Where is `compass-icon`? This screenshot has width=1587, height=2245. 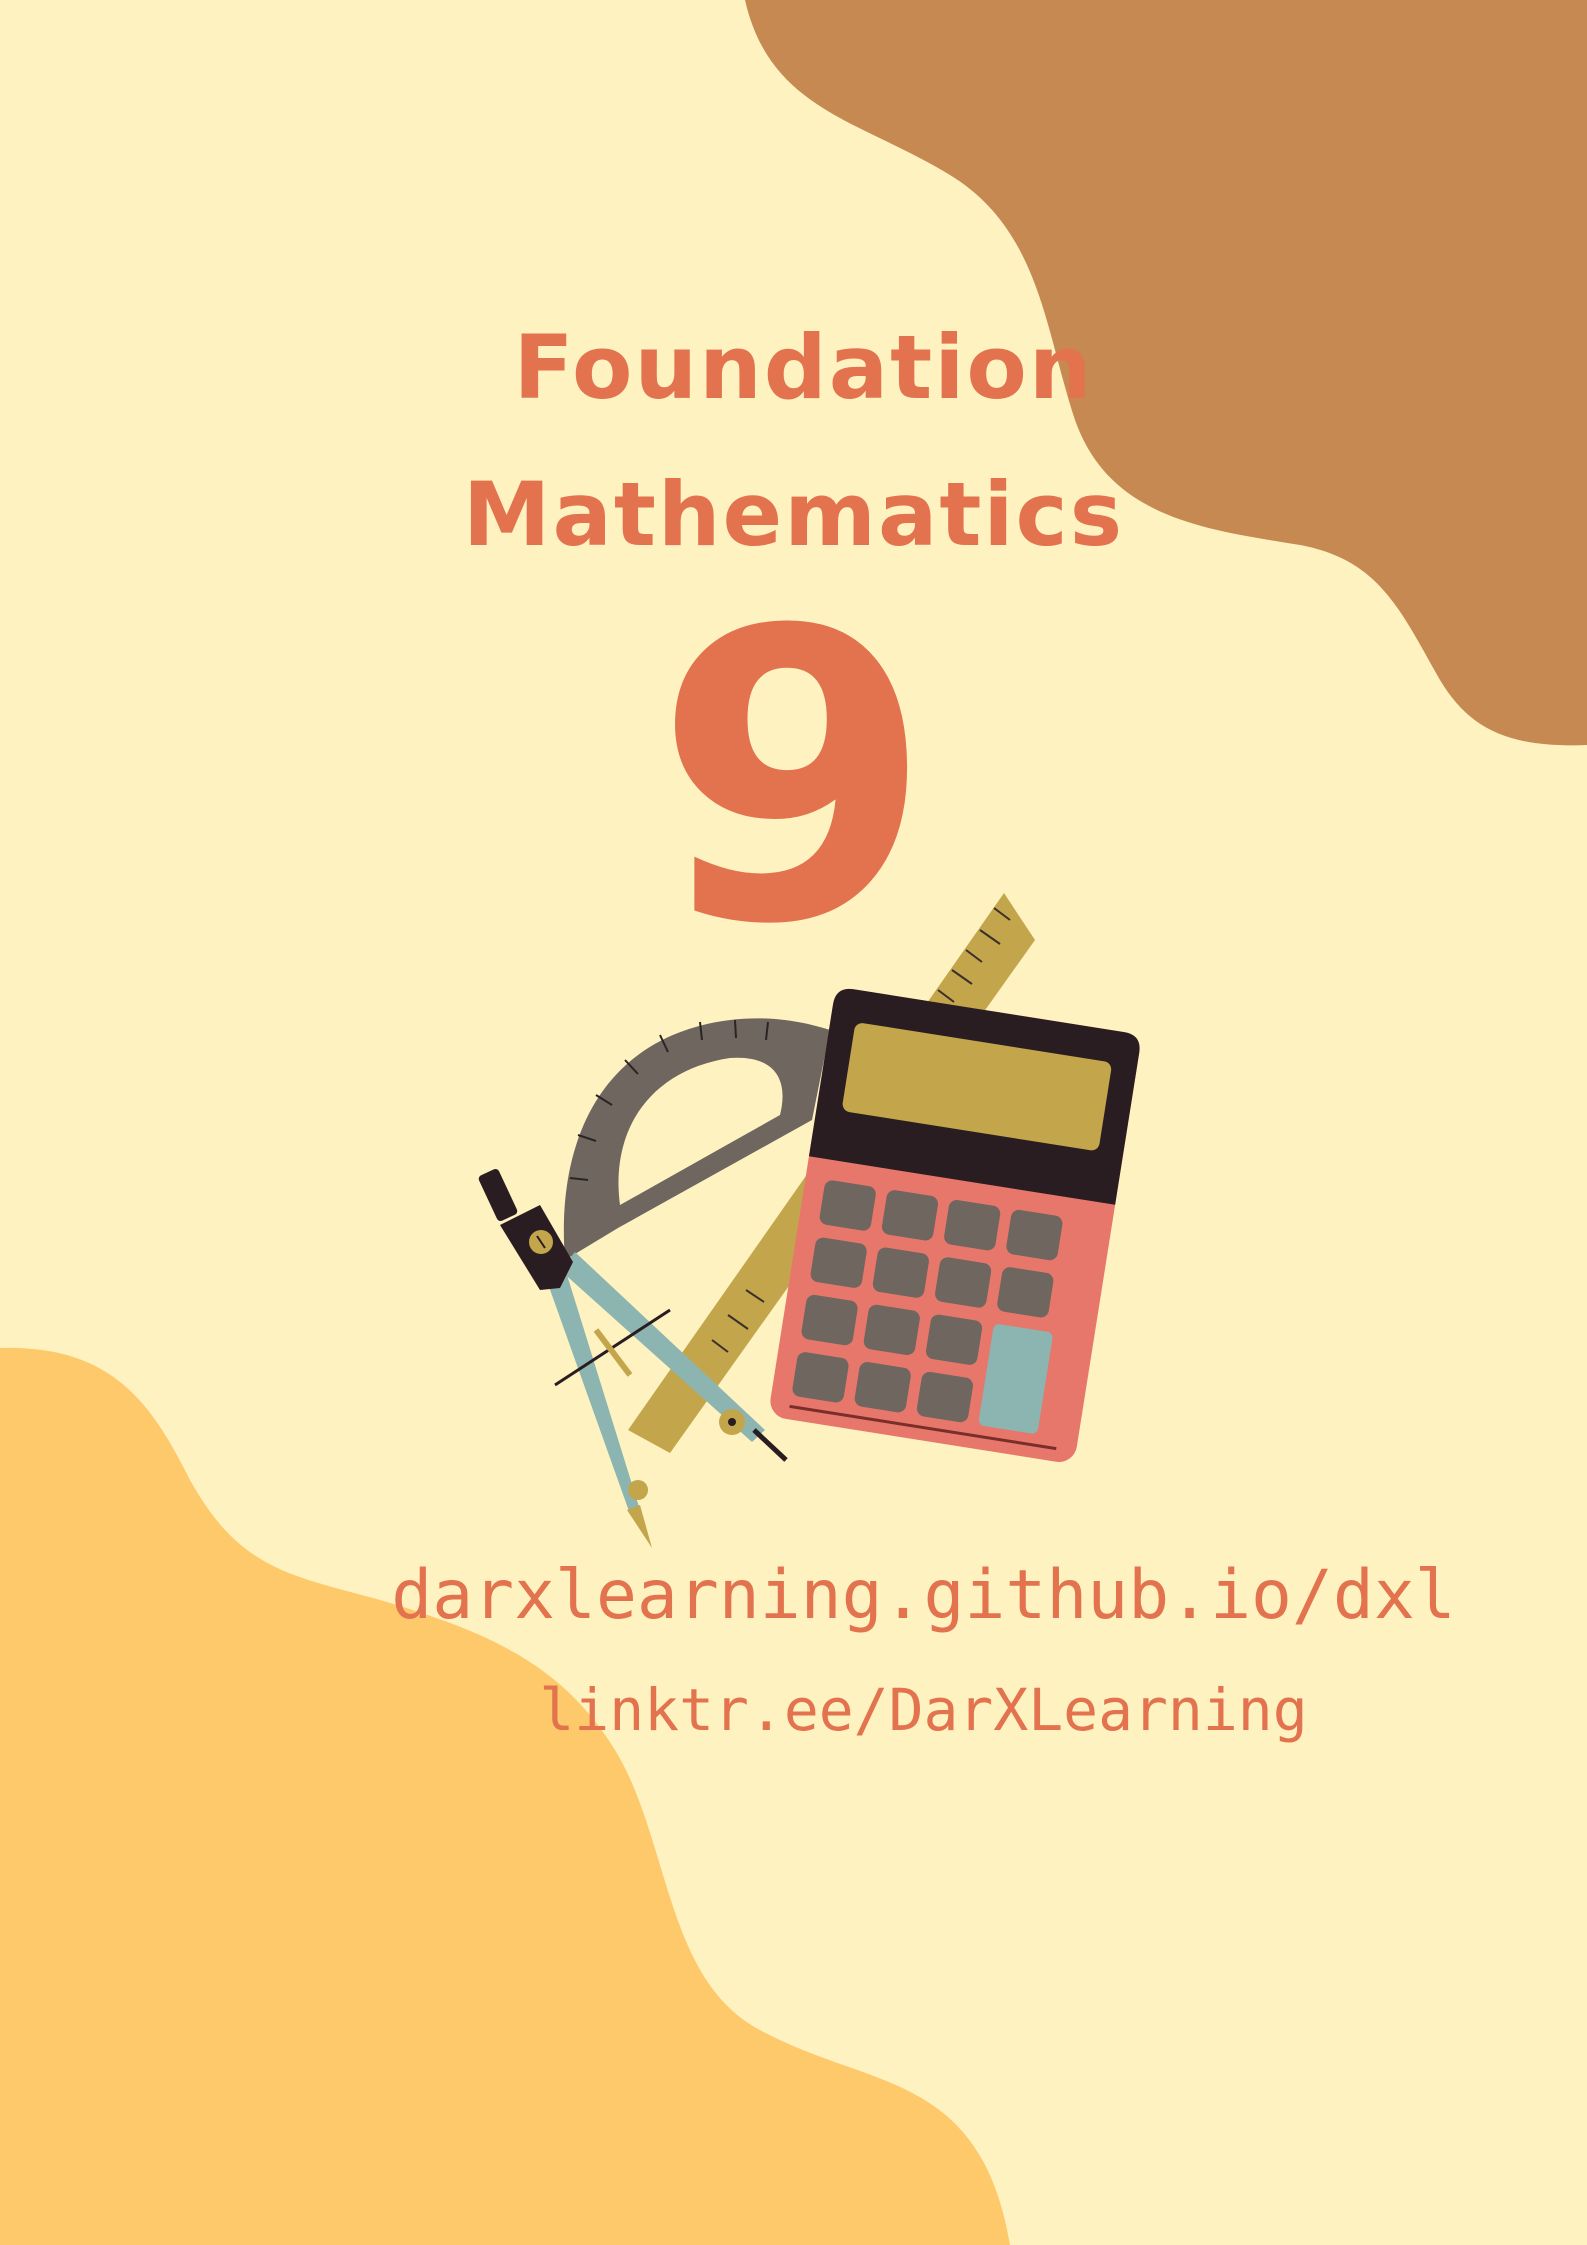
compass-icon is located at coordinates (633, 1358).